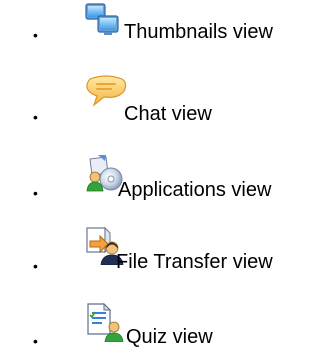 The image size is (330, 362). What do you see at coordinates (102, 19) in the screenshot?
I see `thumbnails-icon` at bounding box center [102, 19].